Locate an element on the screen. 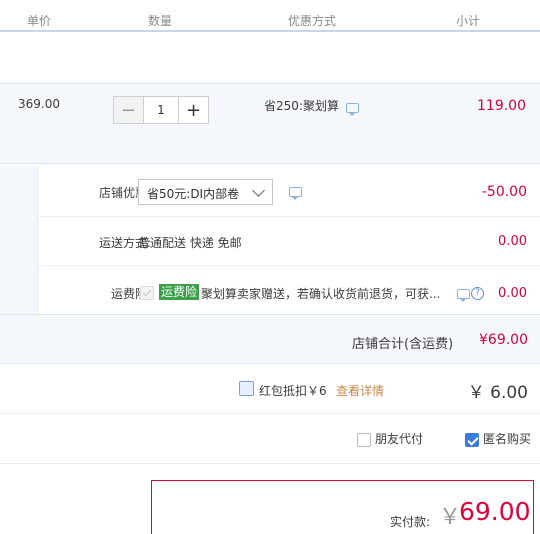  actual-payment-label: 实付款: is located at coordinates (410, 522).